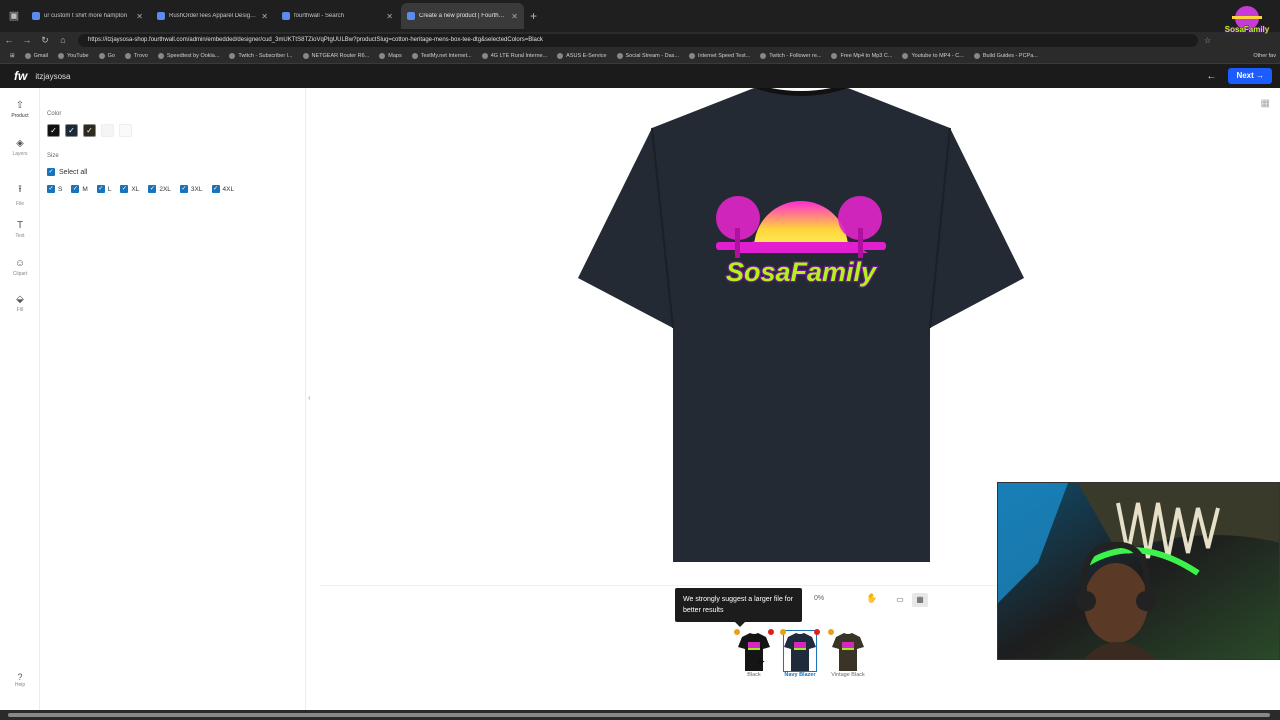 The width and height of the screenshot is (1280, 720). I want to click on back-icon: ←, so click(9, 40).